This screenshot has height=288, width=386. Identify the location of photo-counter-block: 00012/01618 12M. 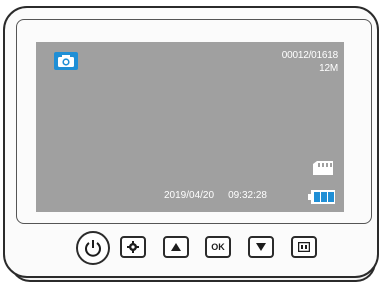
(310, 62).